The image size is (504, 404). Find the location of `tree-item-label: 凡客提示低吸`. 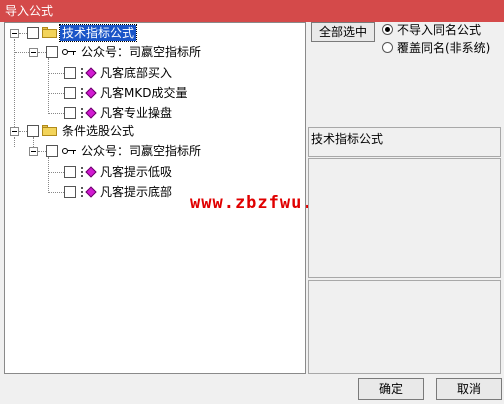

tree-item-label: 凡客提示低吸 is located at coordinates (136, 172).